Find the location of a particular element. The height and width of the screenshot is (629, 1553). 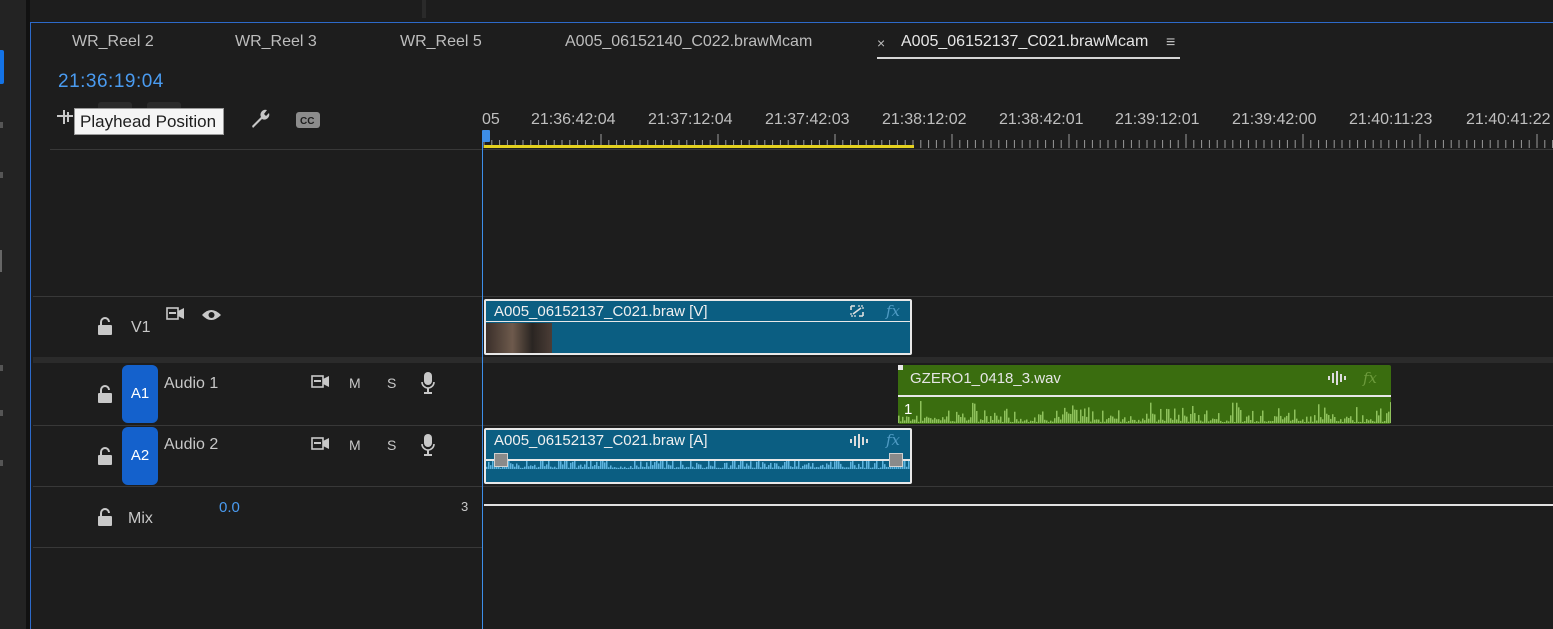

panel-divider is located at coordinates (424, 9).